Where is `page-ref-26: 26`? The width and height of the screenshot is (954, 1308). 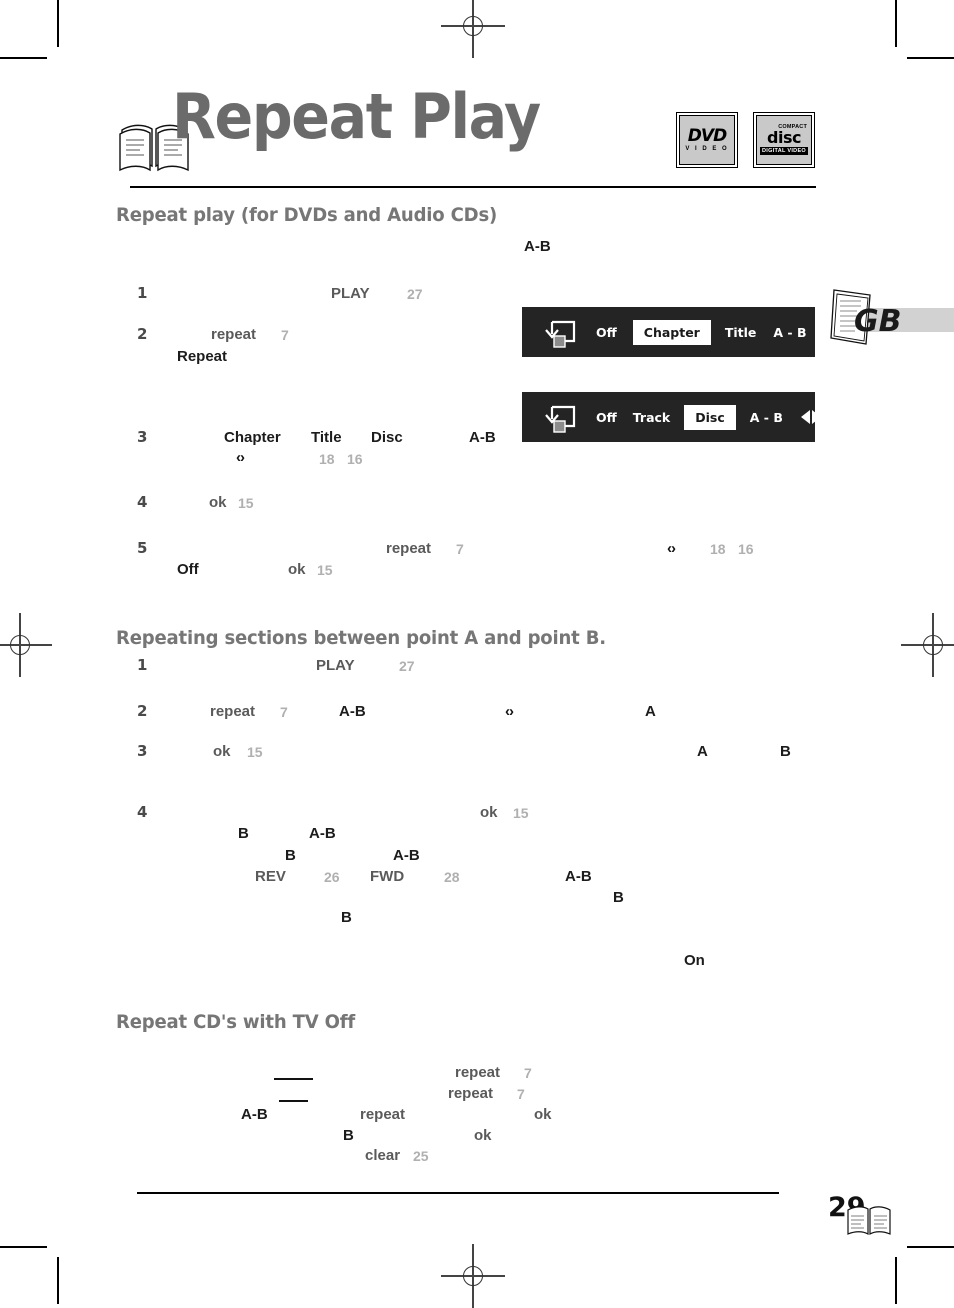 page-ref-26: 26 is located at coordinates (332, 877).